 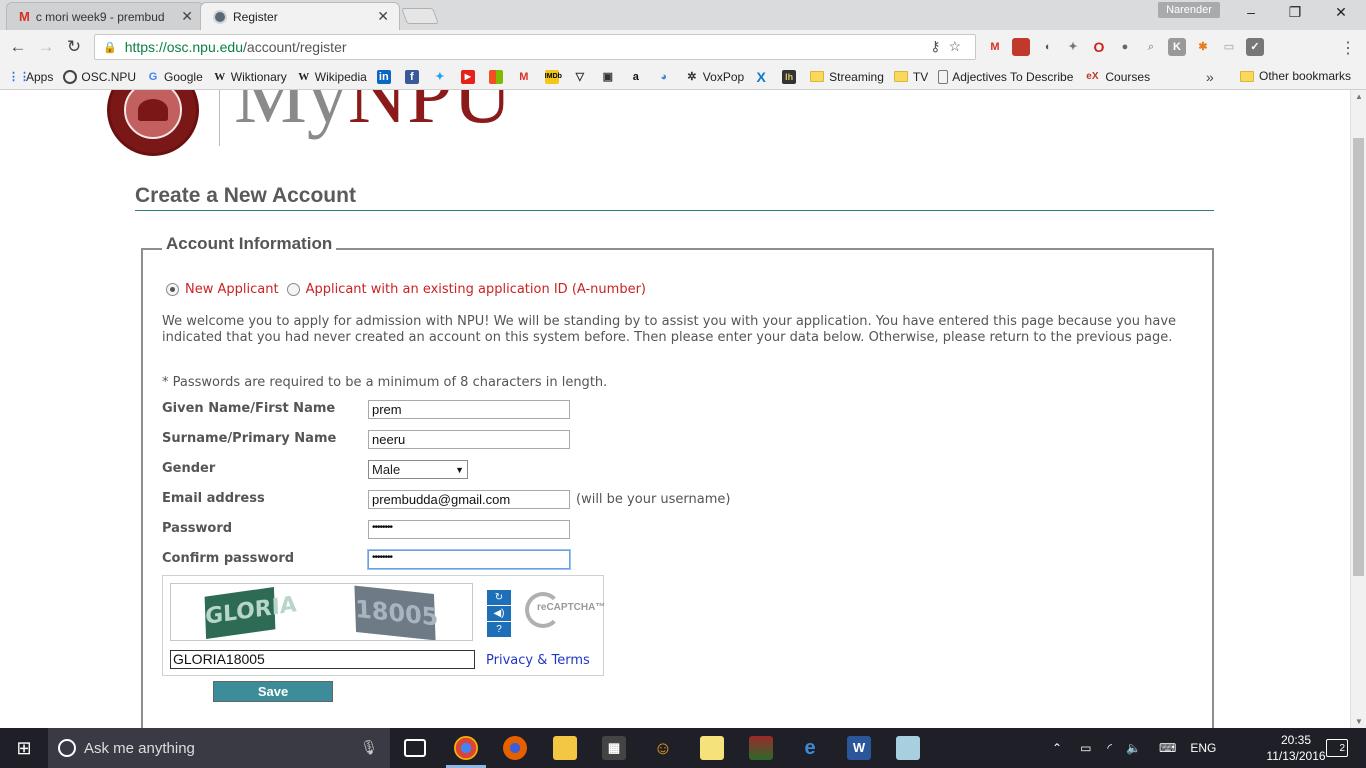 What do you see at coordinates (1189, 10) in the screenshot?
I see `profile-button: Narender` at bounding box center [1189, 10].